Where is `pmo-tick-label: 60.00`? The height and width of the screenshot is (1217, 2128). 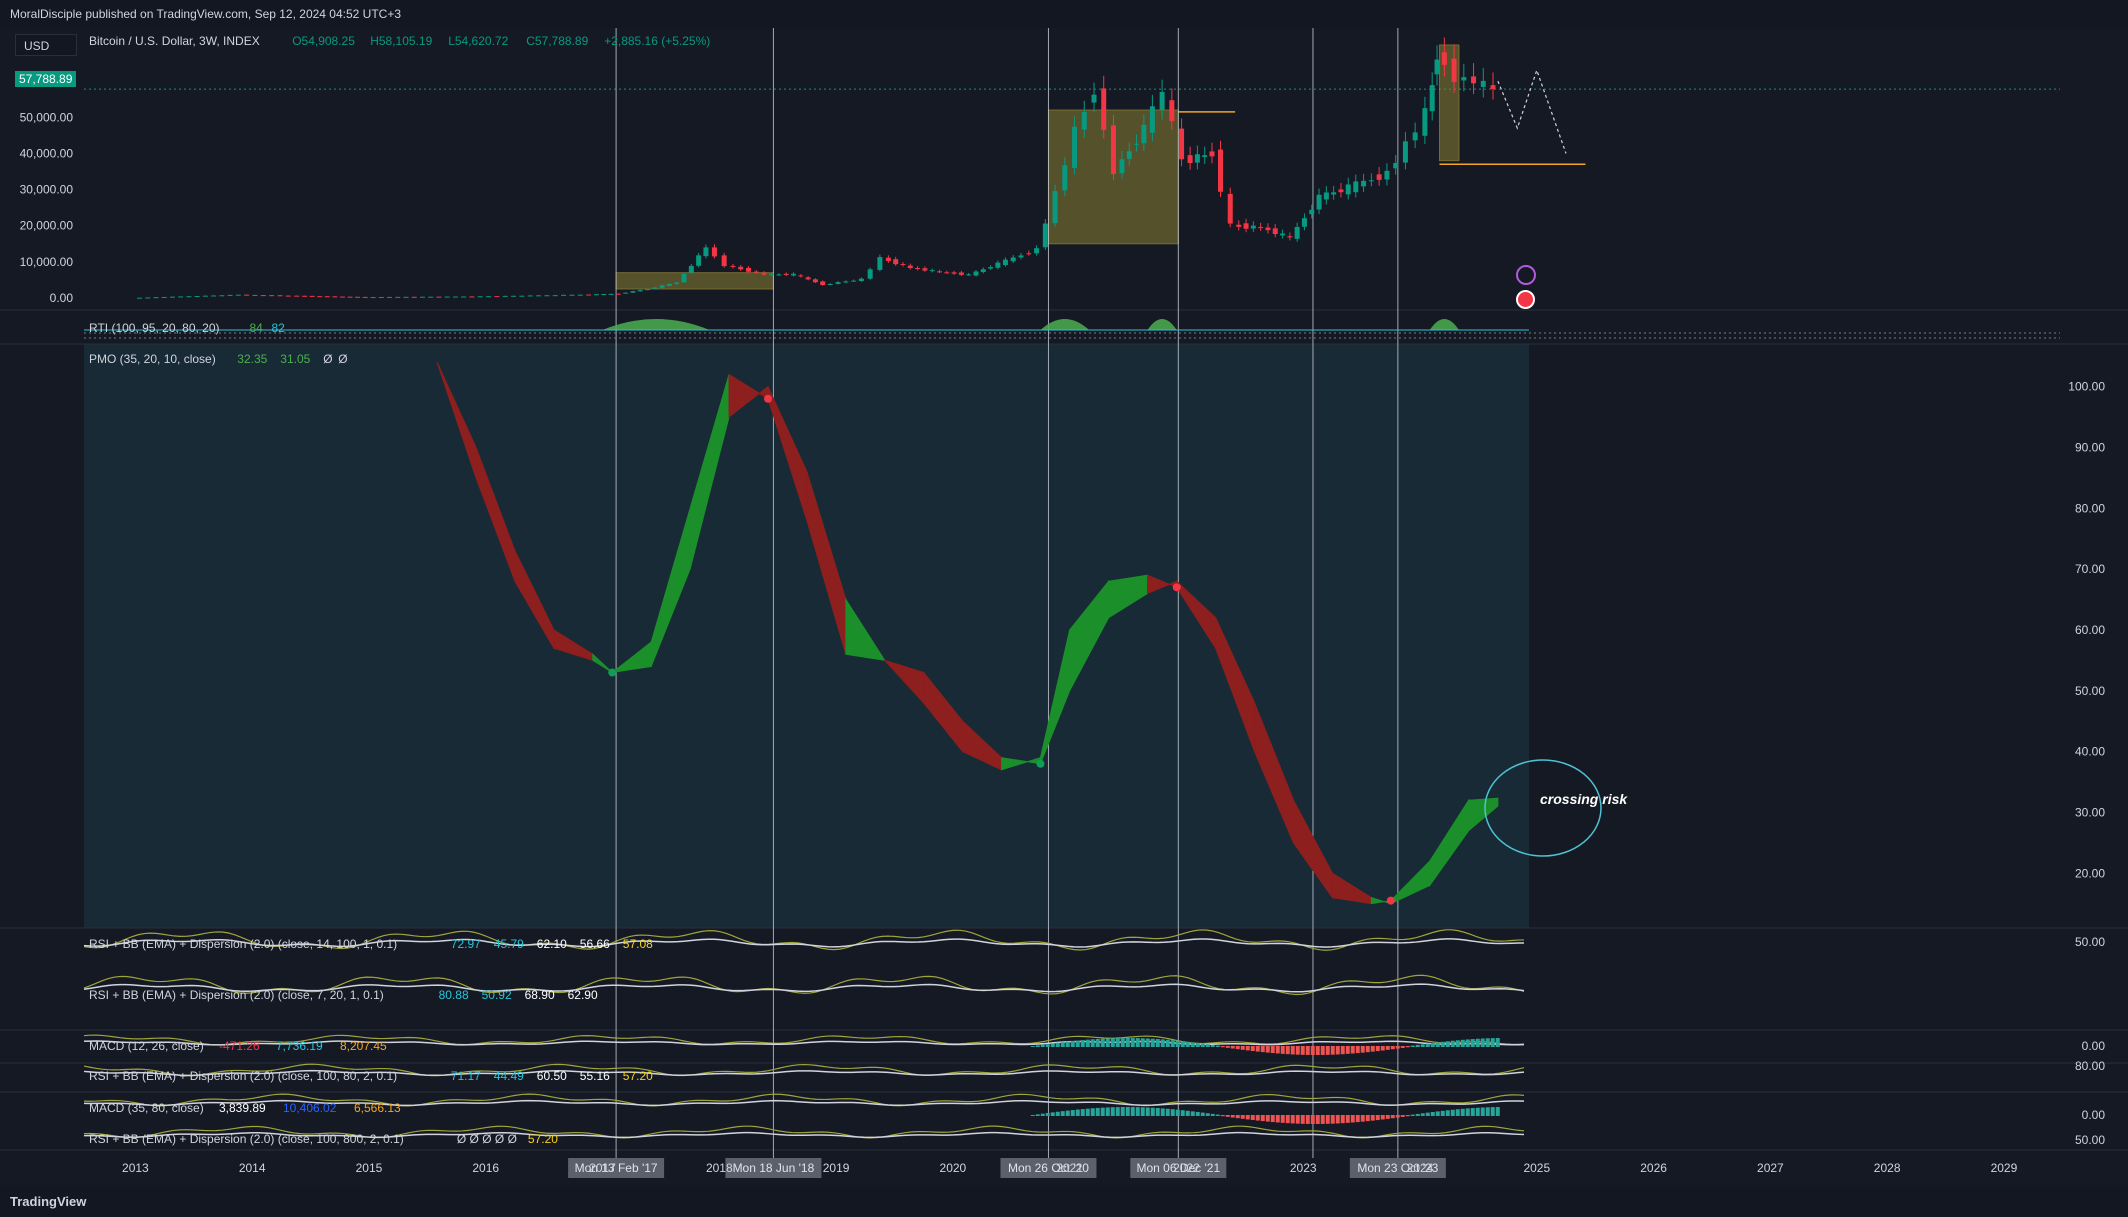 pmo-tick-label: 60.00 is located at coordinates (2090, 630).